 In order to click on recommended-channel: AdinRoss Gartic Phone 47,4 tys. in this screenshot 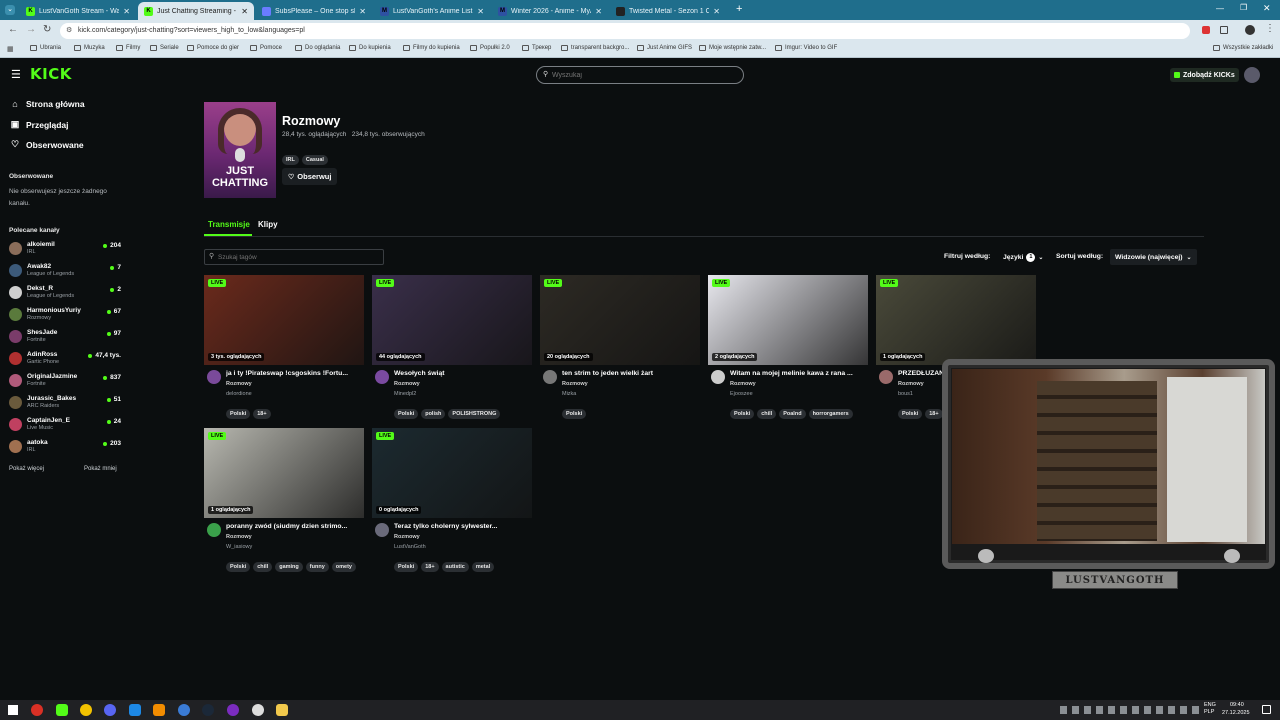, I will do `click(65, 359)`.